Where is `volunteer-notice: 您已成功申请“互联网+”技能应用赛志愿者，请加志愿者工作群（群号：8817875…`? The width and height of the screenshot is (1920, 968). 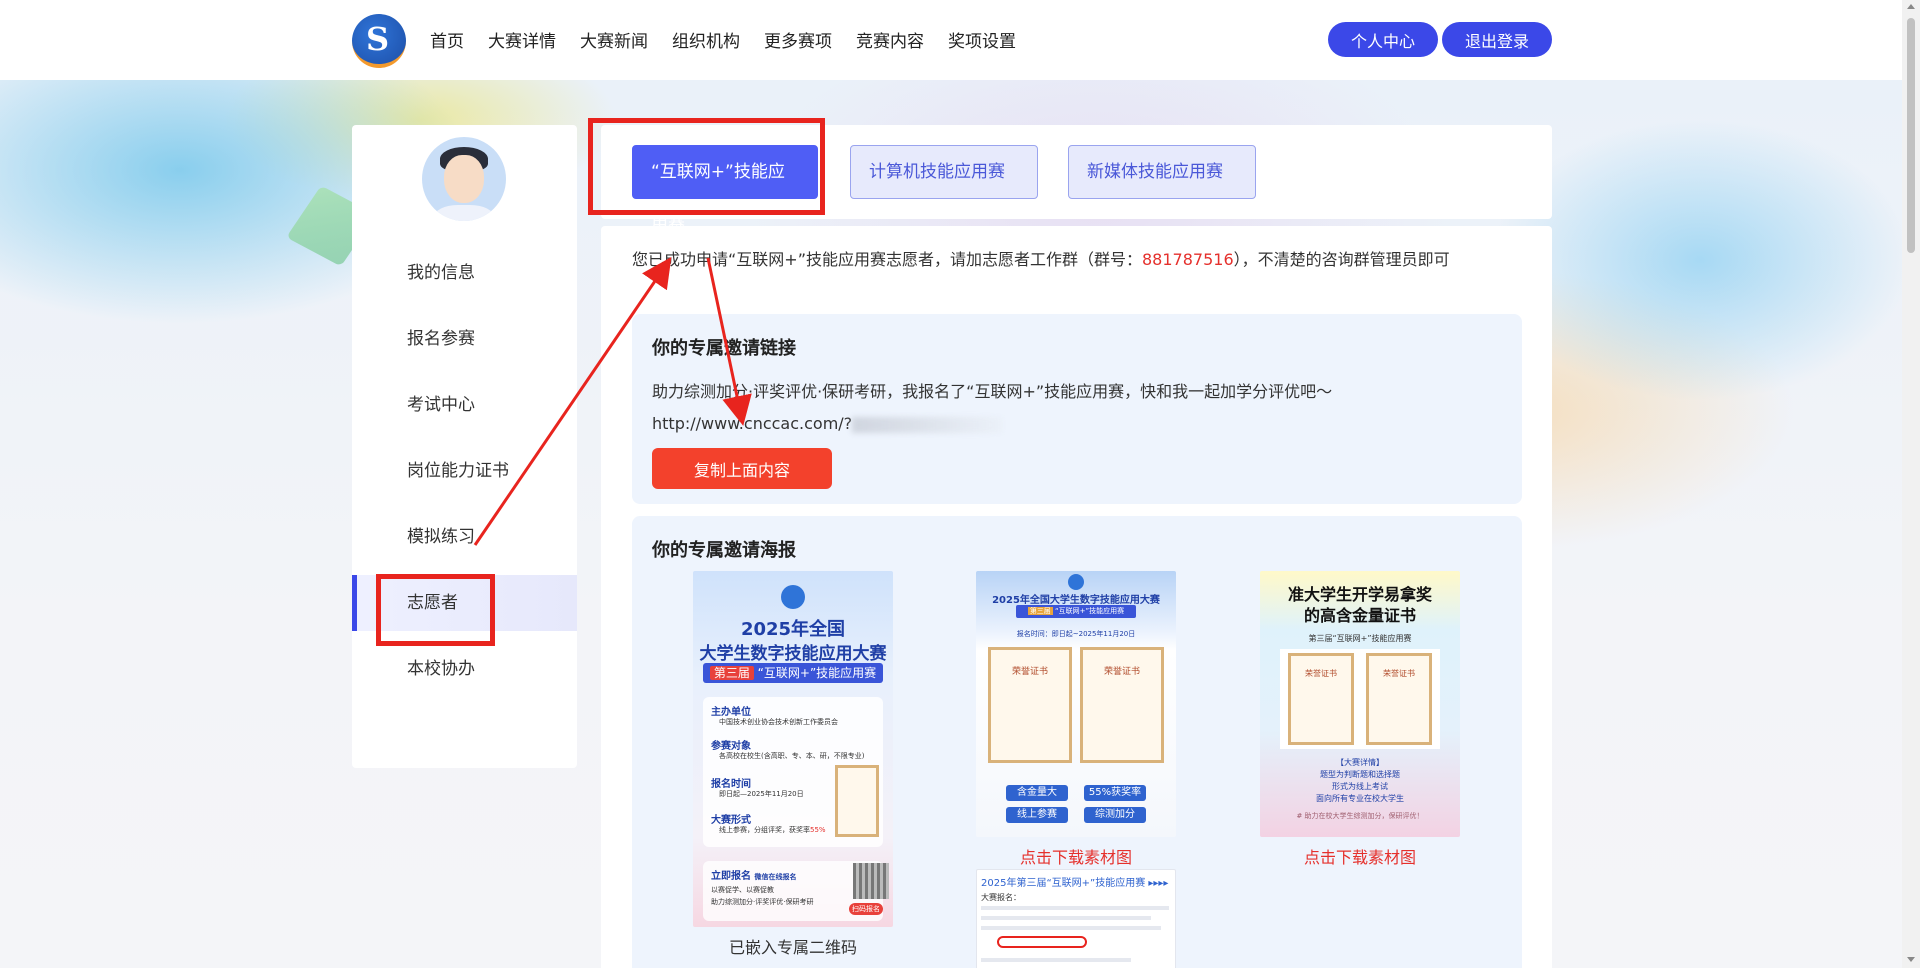
volunteer-notice: 您已成功申请“互联网+”技能应用赛志愿者，请加志愿者工作群（群号：8817875… is located at coordinates (1041, 259).